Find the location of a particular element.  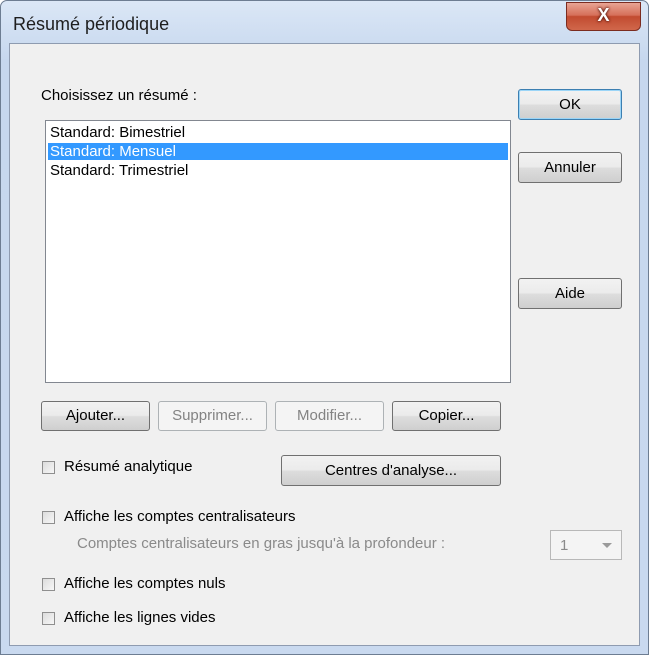

show-central-accounts-checkbox is located at coordinates (48, 517).